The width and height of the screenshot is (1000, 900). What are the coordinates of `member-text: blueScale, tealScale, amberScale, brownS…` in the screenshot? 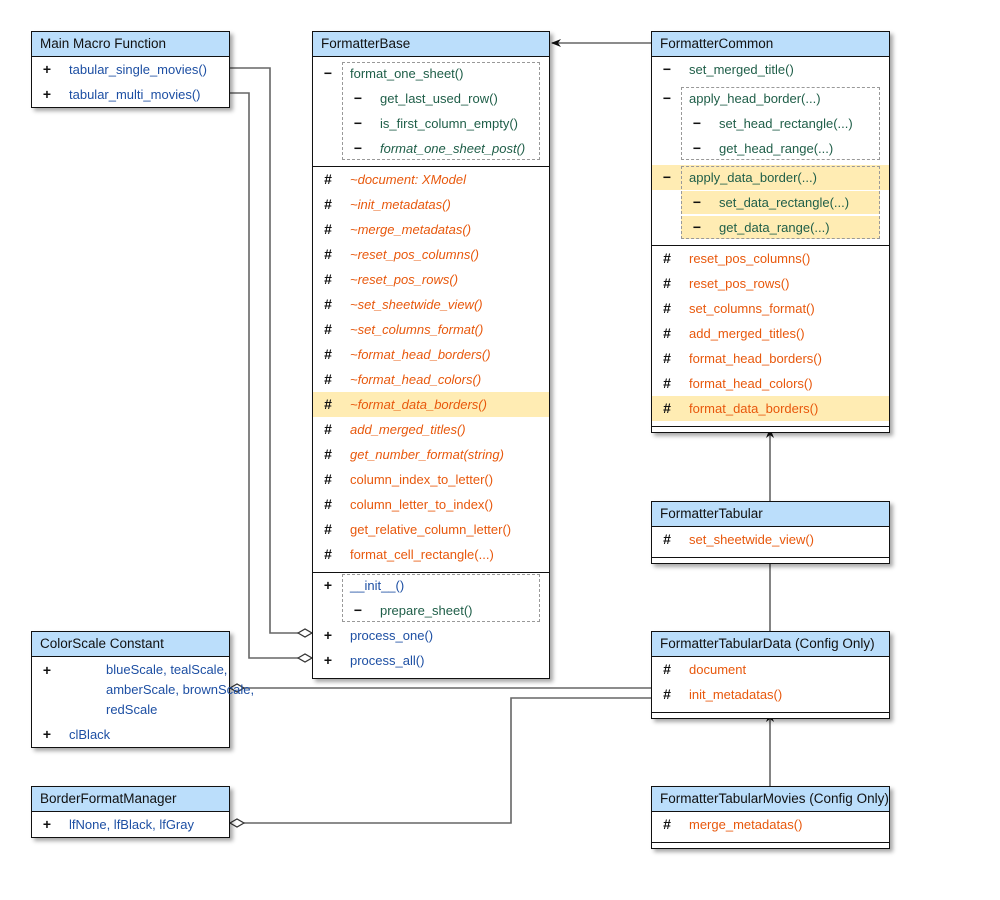 It's located at (180, 689).